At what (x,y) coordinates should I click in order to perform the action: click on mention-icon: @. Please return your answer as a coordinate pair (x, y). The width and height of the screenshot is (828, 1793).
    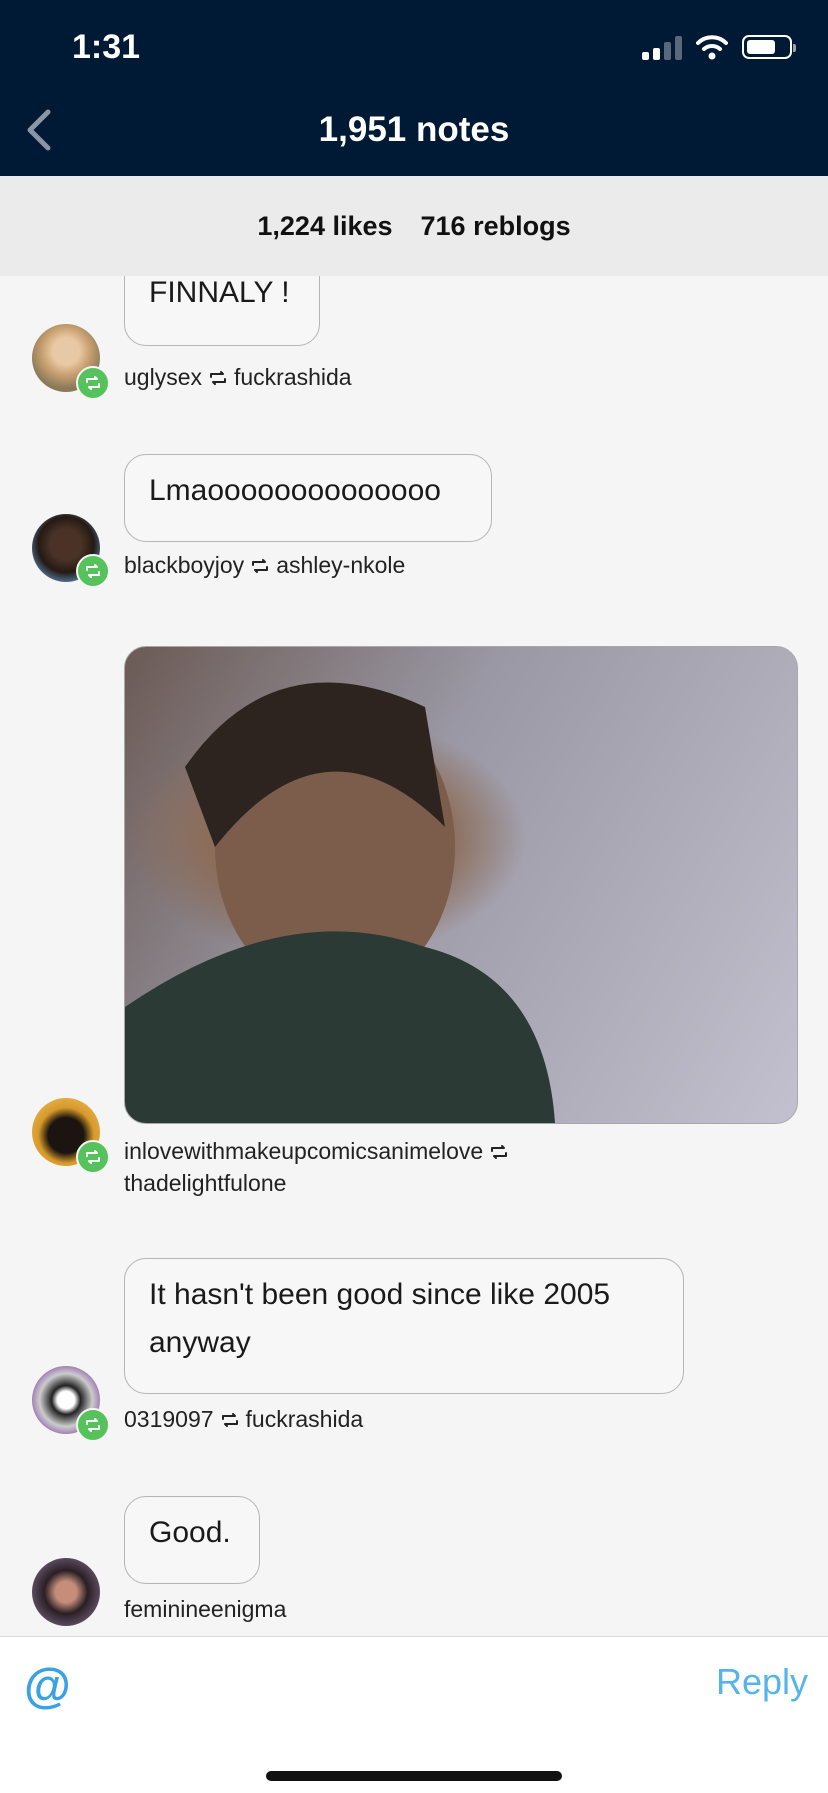
    Looking at the image, I should click on (47, 1686).